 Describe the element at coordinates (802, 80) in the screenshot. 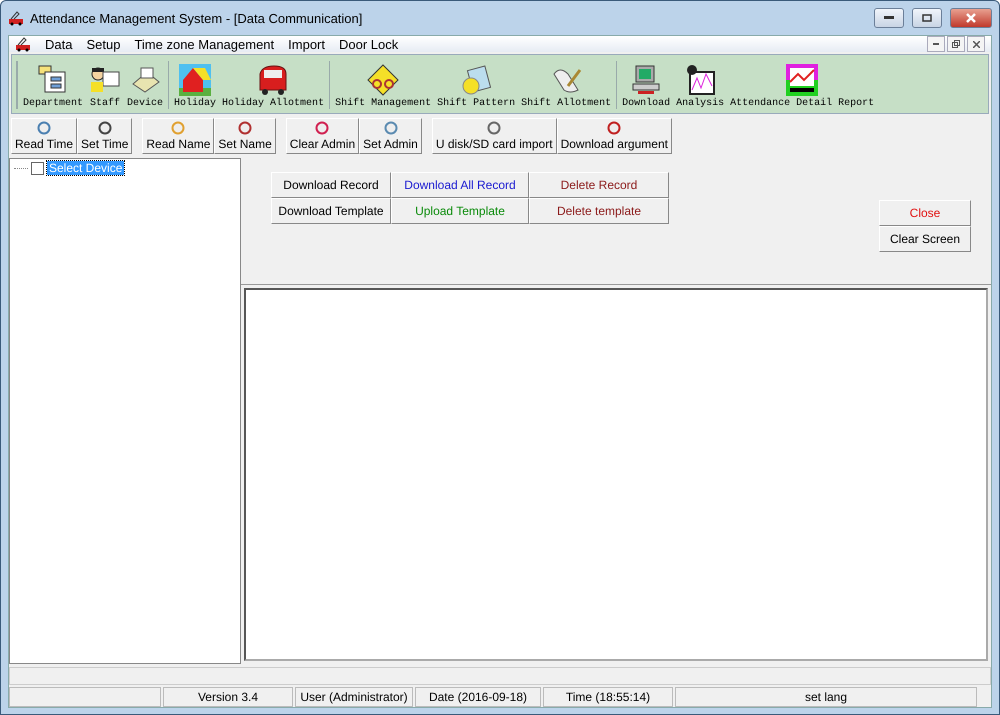

I see `report-icon` at that location.